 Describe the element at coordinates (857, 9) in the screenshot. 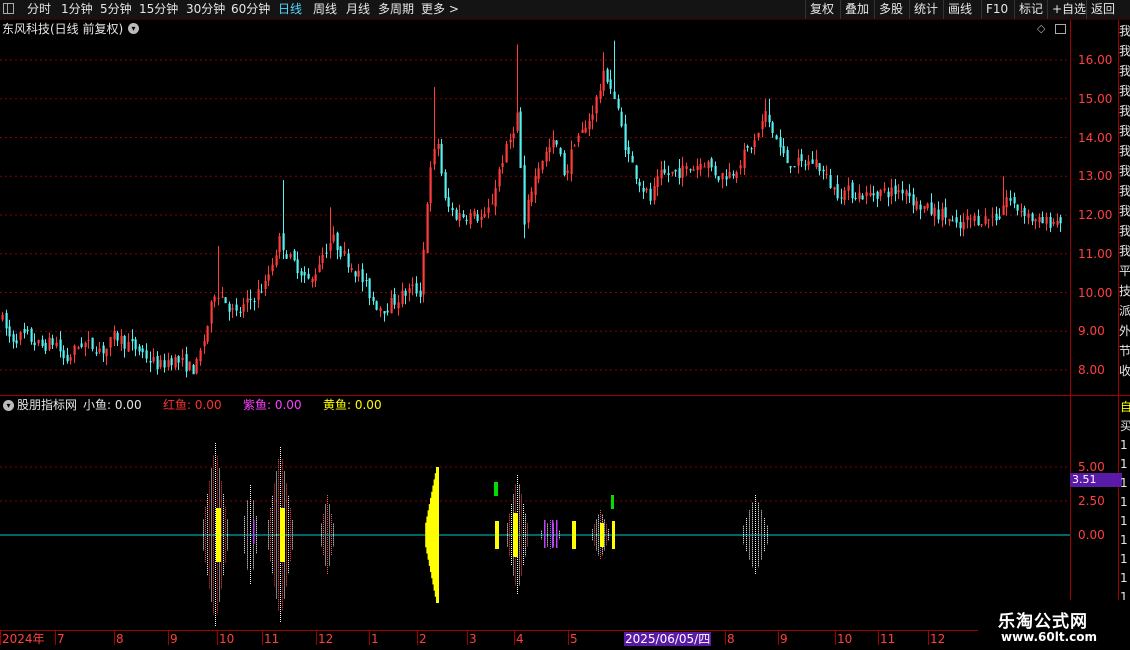

I see `toolbar-button-1: 叠加` at that location.